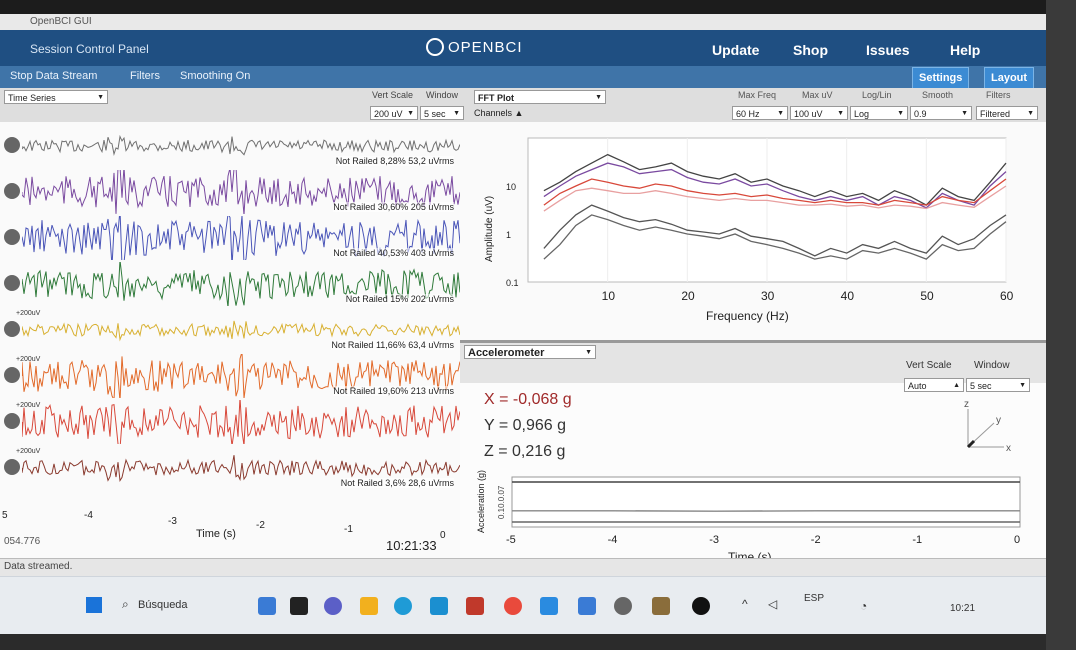 The image size is (1076, 650). What do you see at coordinates (442, 95) in the screenshot?
I see `window-label: Window` at bounding box center [442, 95].